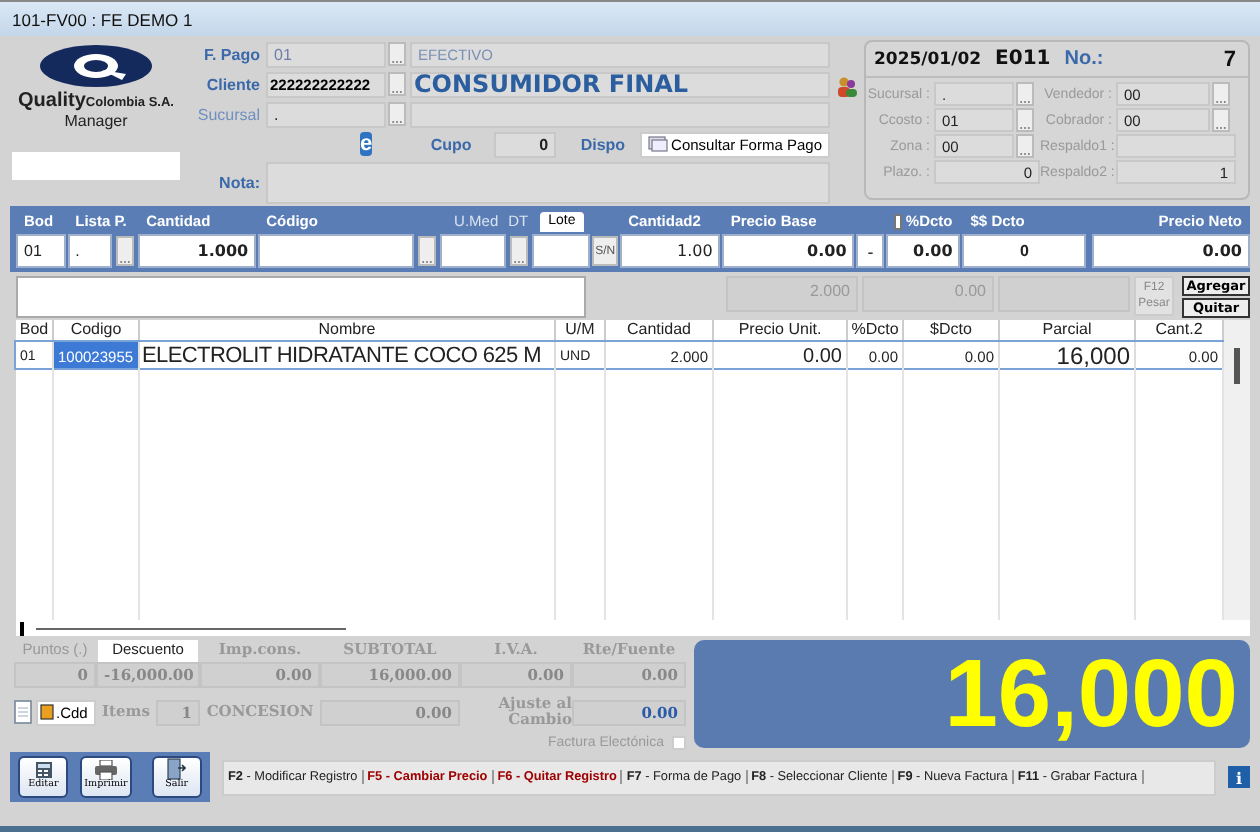 The width and height of the screenshot is (1260, 832). I want to click on people-icon, so click(847, 87).